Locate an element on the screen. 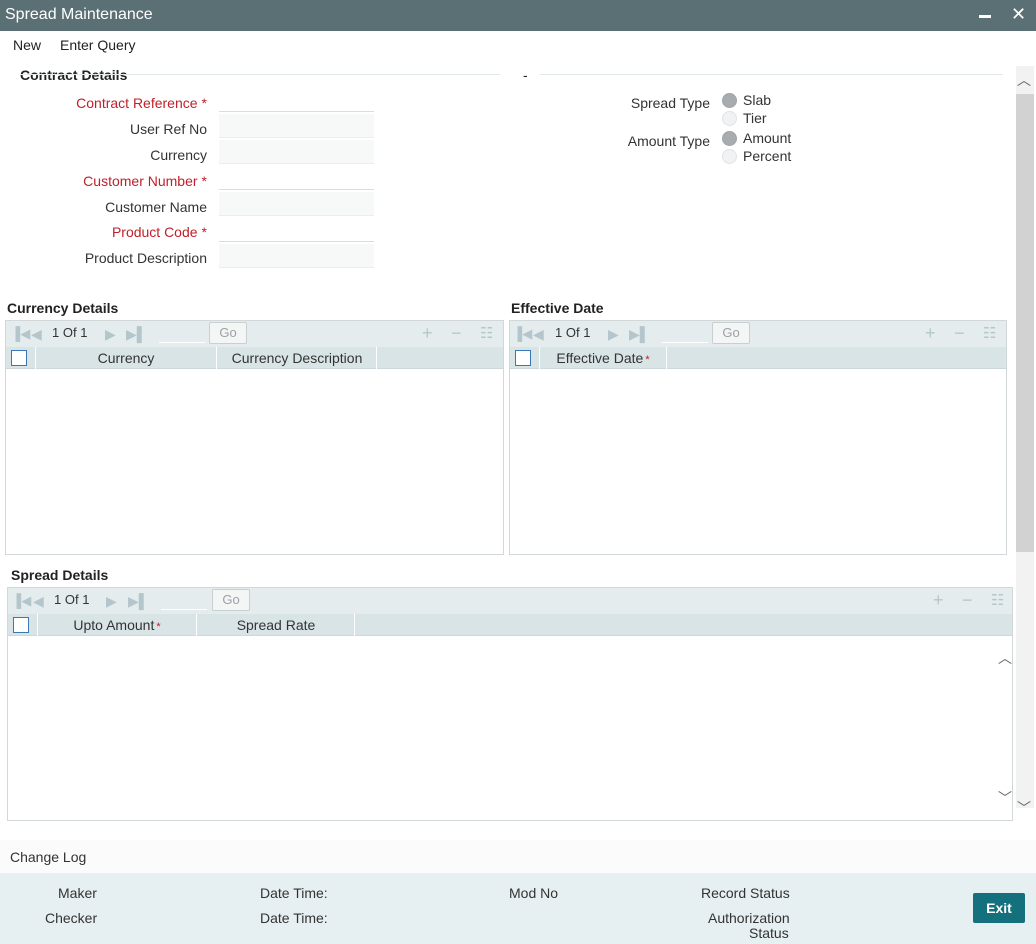 This screenshot has height=944, width=1036. currency-pager: ▐◀ ◀ 1 Of 1 ▶ ▶▌ Go + − ☷ is located at coordinates (254, 334).